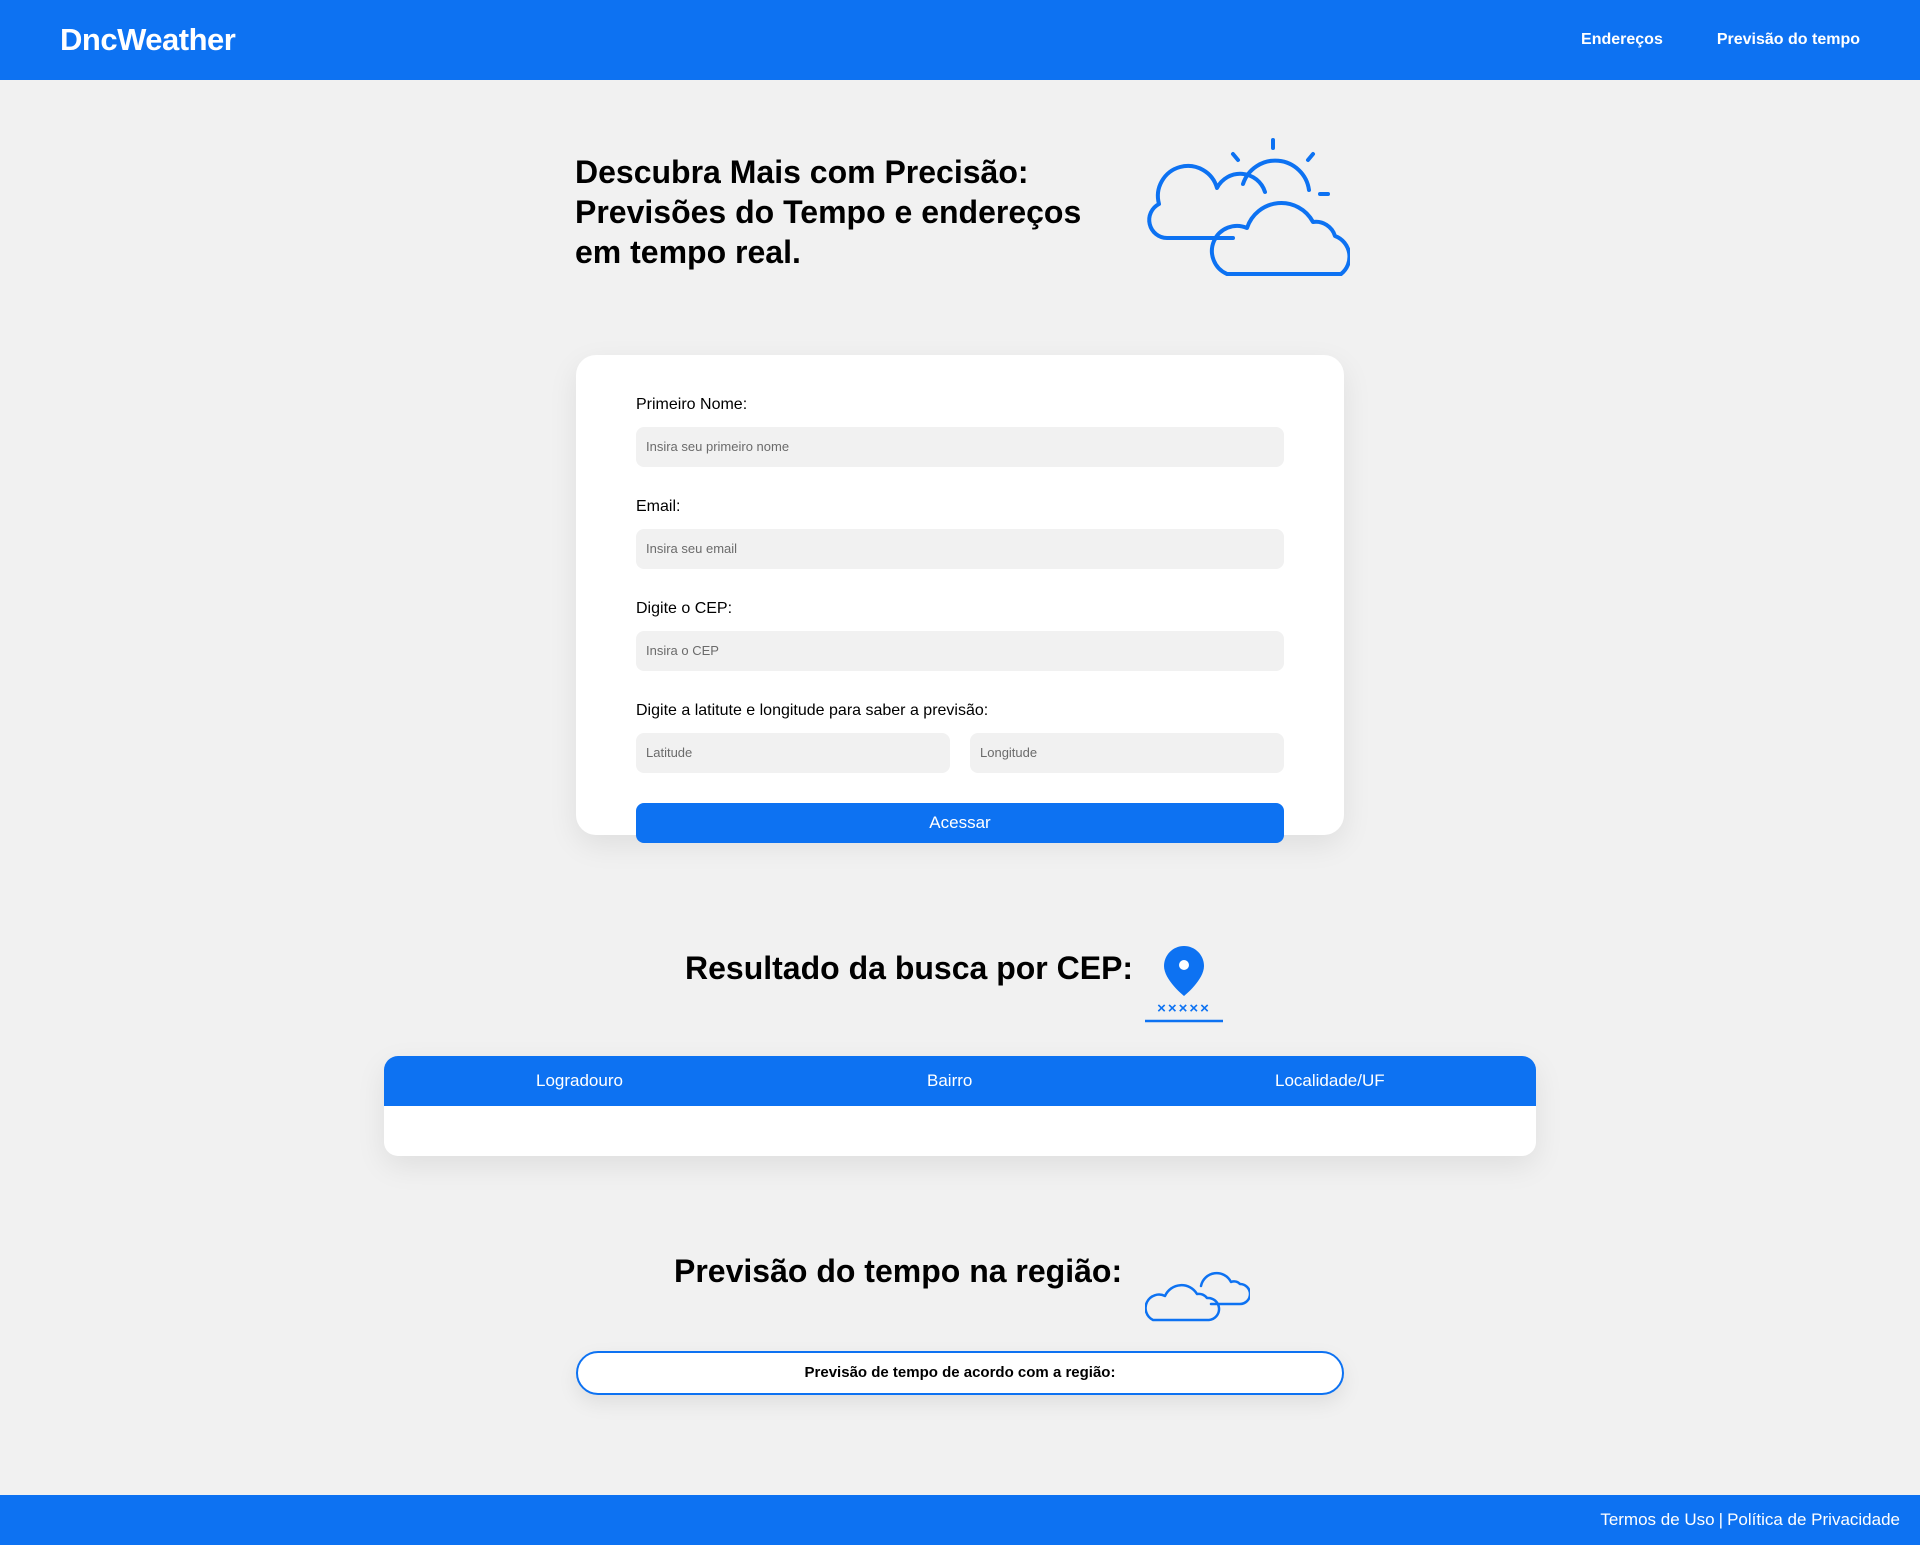 The width and height of the screenshot is (1920, 1545). Describe the element at coordinates (960, 823) in the screenshot. I see `submit-button: Acessar` at that location.